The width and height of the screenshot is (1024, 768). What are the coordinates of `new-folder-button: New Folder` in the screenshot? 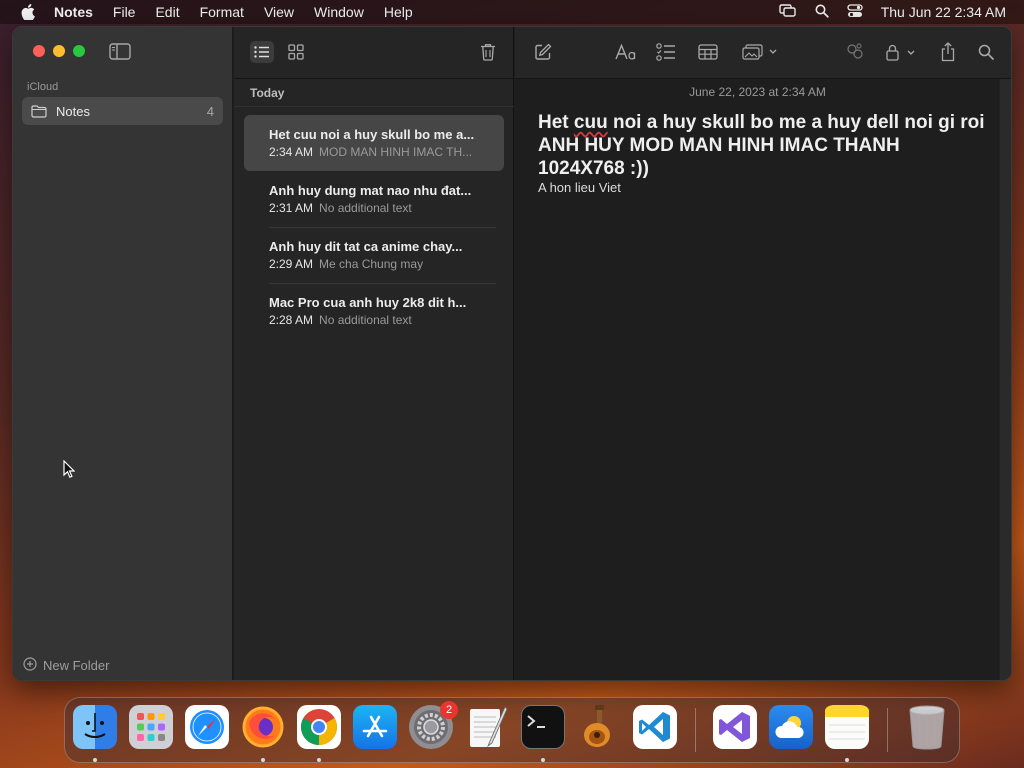 It's located at (66, 665).